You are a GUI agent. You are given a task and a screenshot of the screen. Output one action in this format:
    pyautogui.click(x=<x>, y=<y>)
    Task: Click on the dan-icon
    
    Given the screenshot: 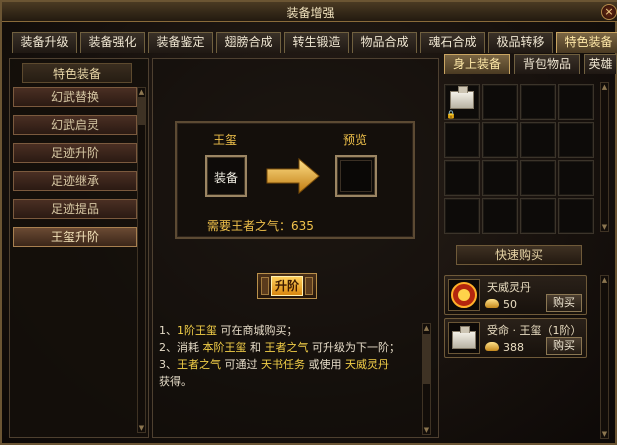 What is the action you would take?
    pyautogui.click(x=464, y=295)
    